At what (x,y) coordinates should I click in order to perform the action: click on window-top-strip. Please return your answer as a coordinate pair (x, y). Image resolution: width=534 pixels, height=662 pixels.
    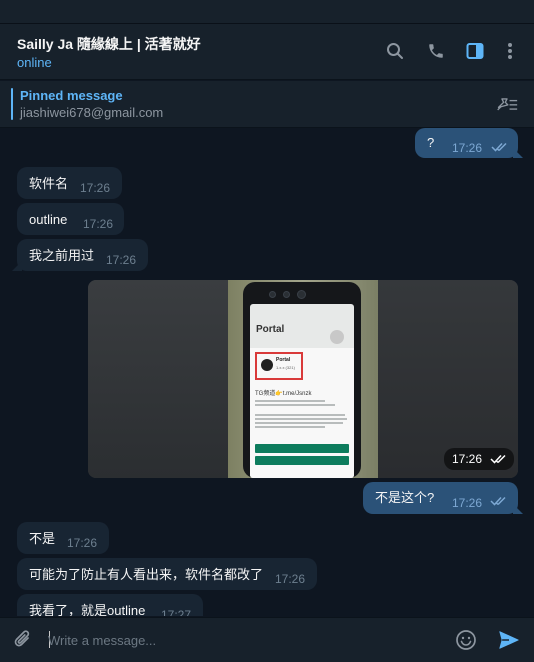
    Looking at the image, I should click on (267, 12).